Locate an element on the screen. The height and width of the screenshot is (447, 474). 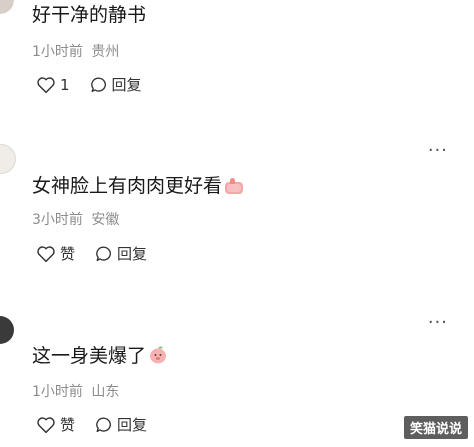
comment-time: 3小时前 is located at coordinates (57, 220).